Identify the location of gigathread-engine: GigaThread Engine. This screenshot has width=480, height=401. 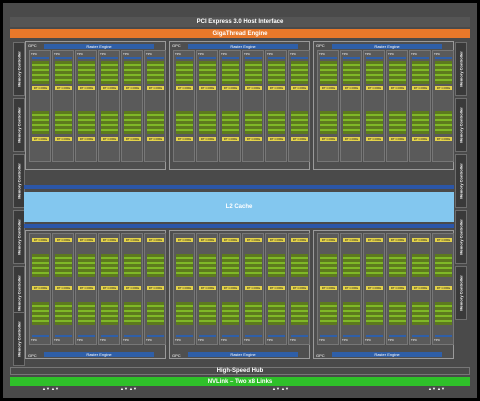
(240, 33).